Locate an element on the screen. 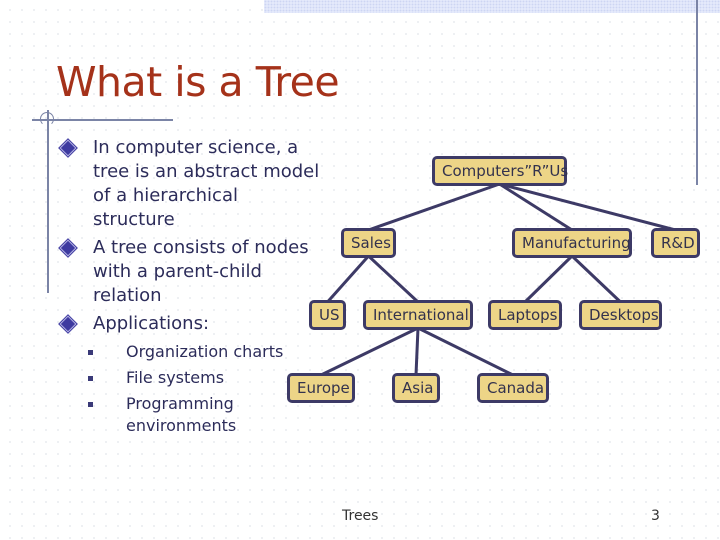 The width and height of the screenshot is (720, 540). page-number: 3 is located at coordinates (655, 516).